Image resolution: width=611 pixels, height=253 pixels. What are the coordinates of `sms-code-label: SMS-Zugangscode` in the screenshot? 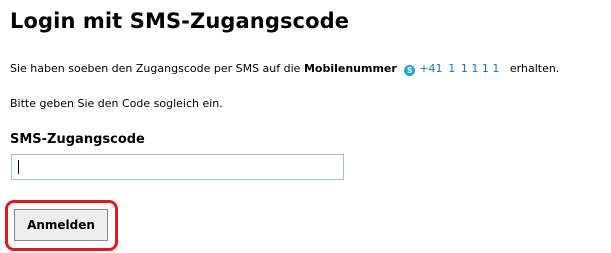 It's located at (77, 139).